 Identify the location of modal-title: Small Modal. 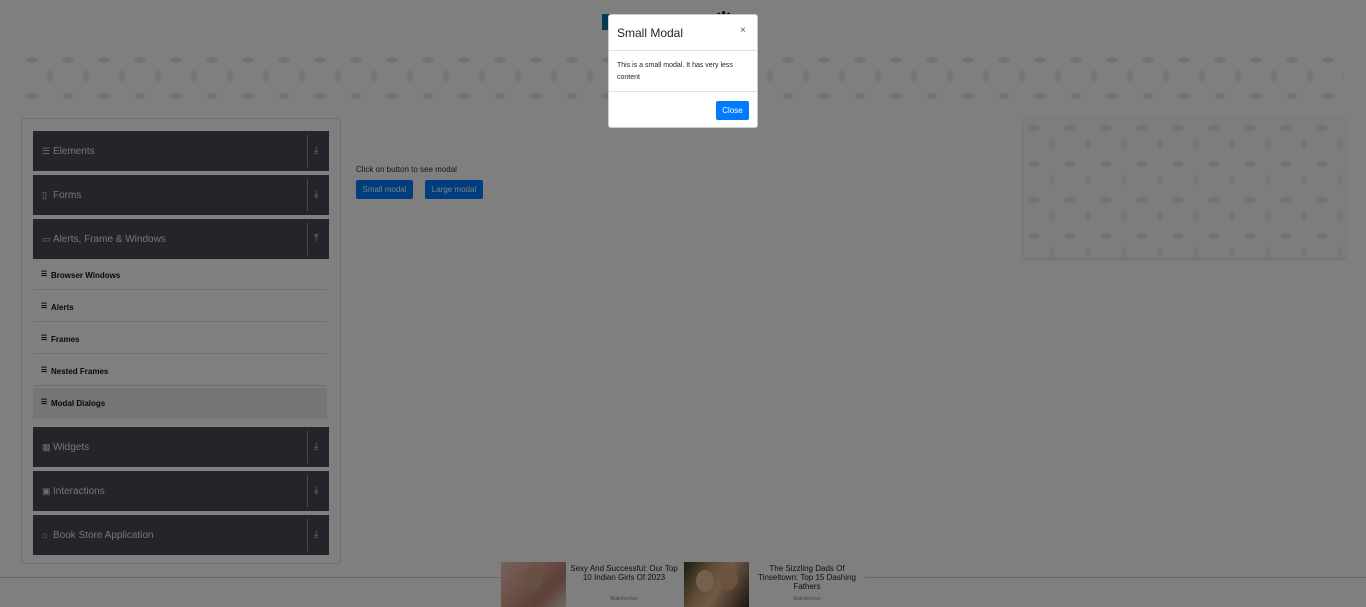
(650, 33).